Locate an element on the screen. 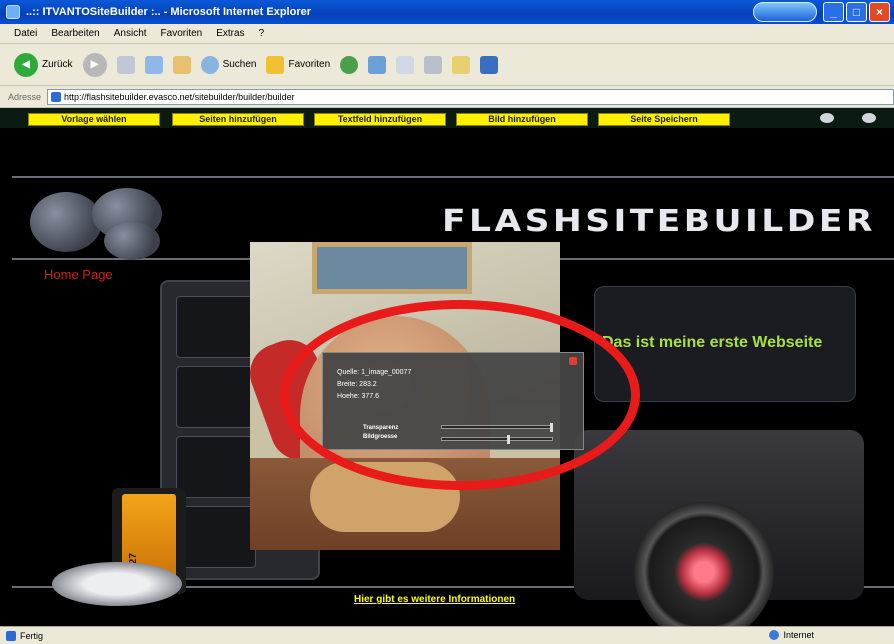 This screenshot has width=894, height=644. window-controls: _ □ × is located at coordinates (821, 12).